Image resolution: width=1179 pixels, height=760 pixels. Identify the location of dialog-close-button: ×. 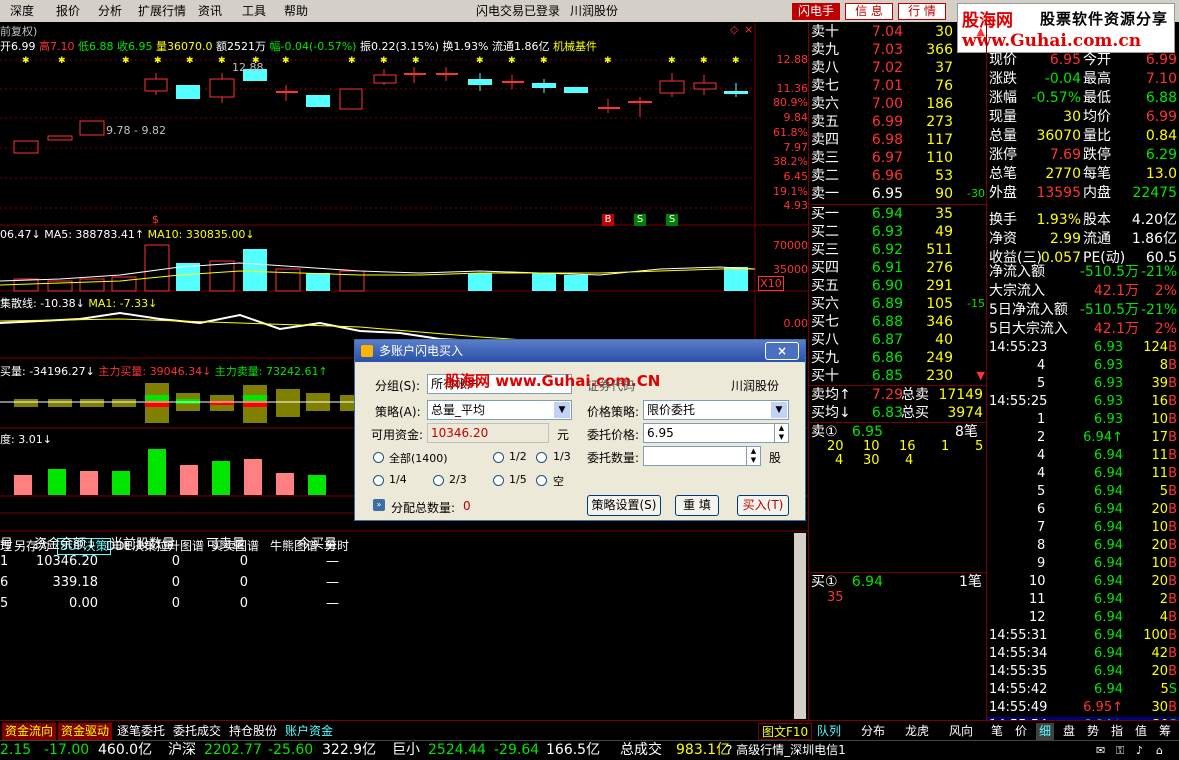
(782, 351).